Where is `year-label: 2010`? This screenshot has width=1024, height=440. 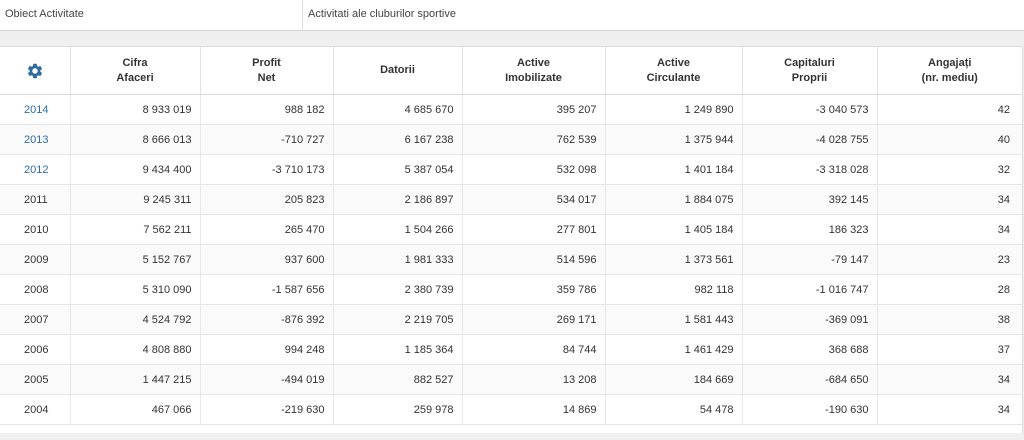
year-label: 2010 is located at coordinates (36, 229).